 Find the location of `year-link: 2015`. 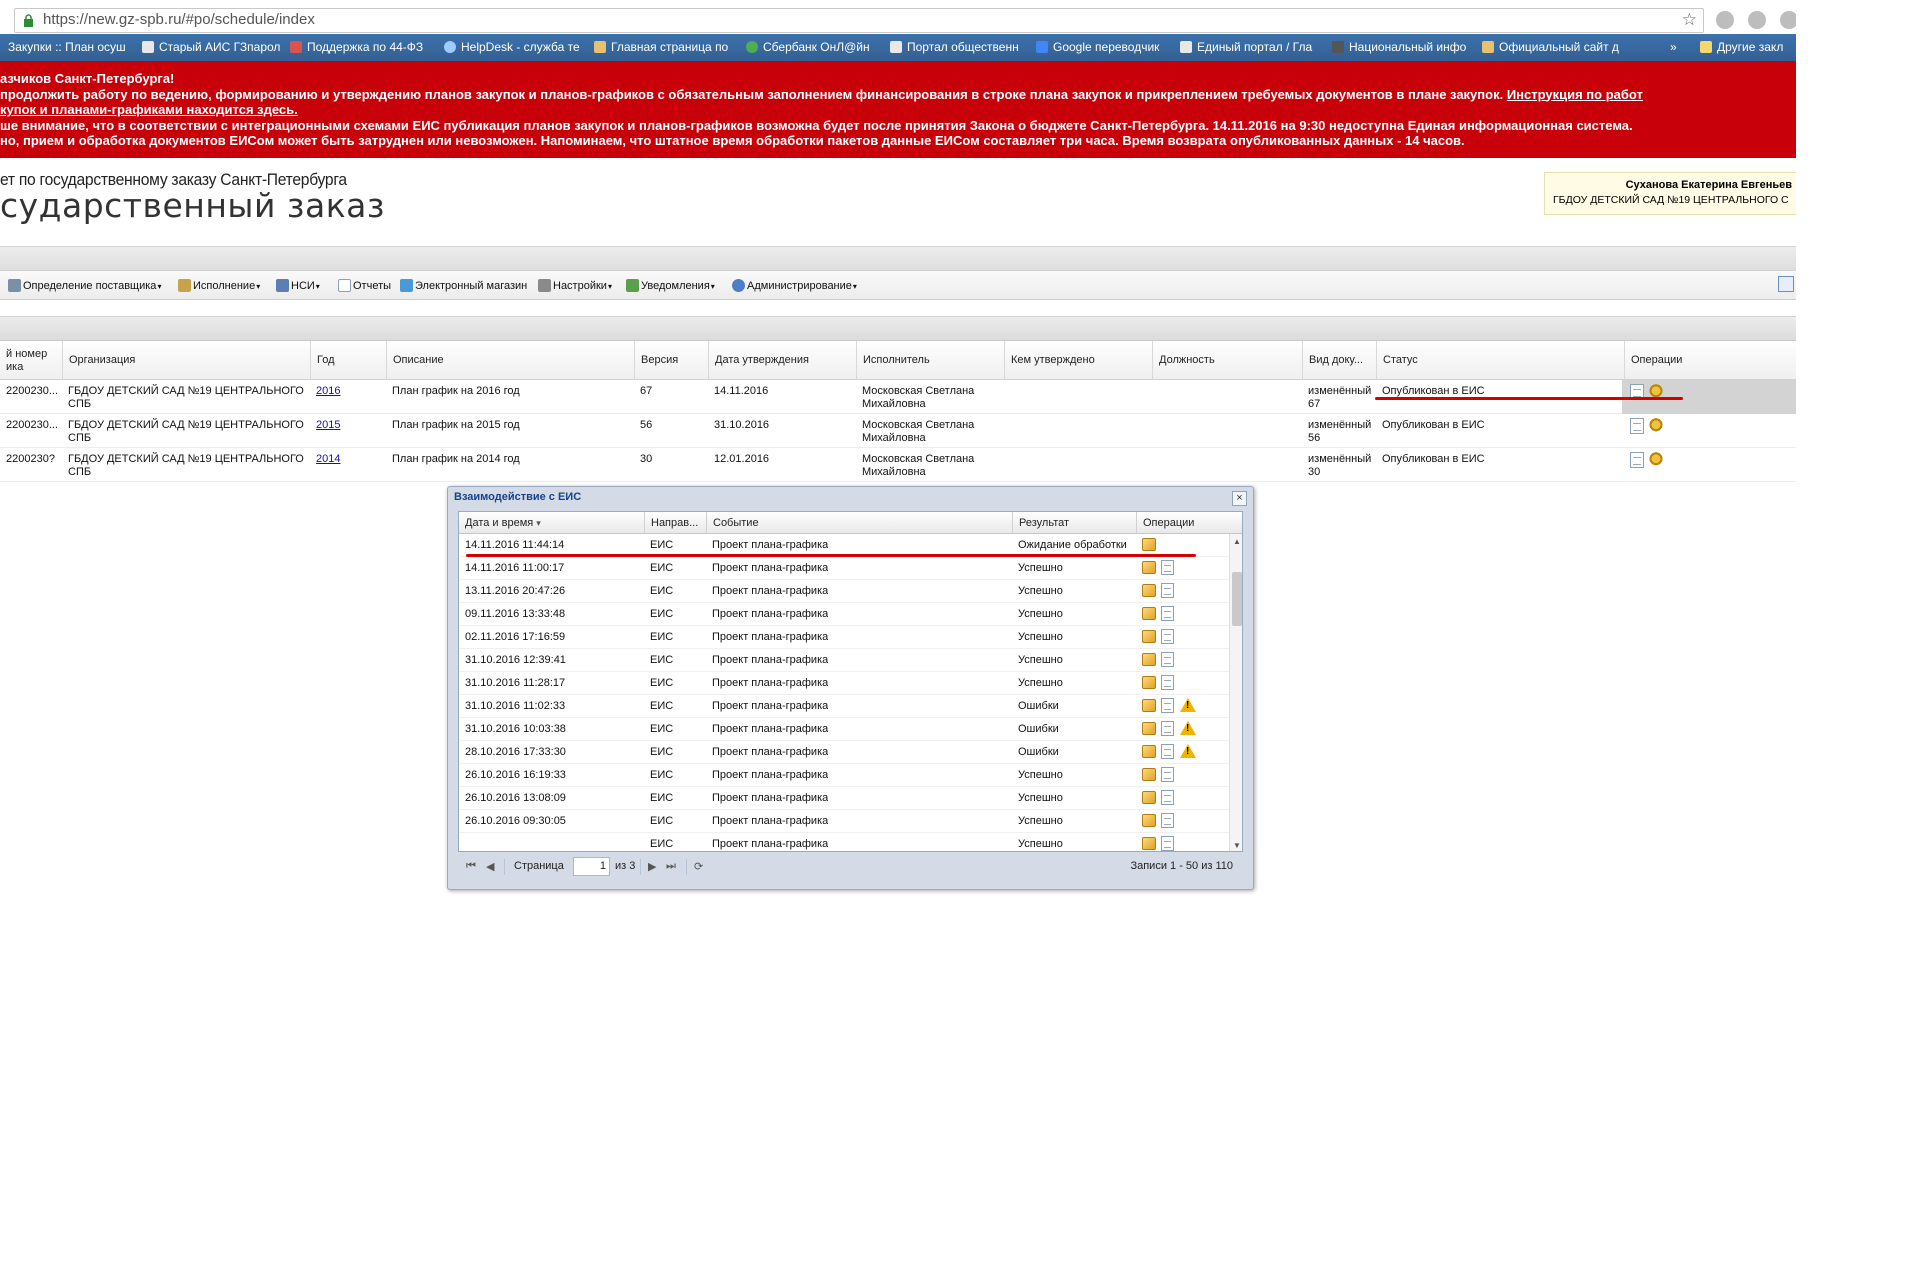

year-link: 2015 is located at coordinates (328, 425).